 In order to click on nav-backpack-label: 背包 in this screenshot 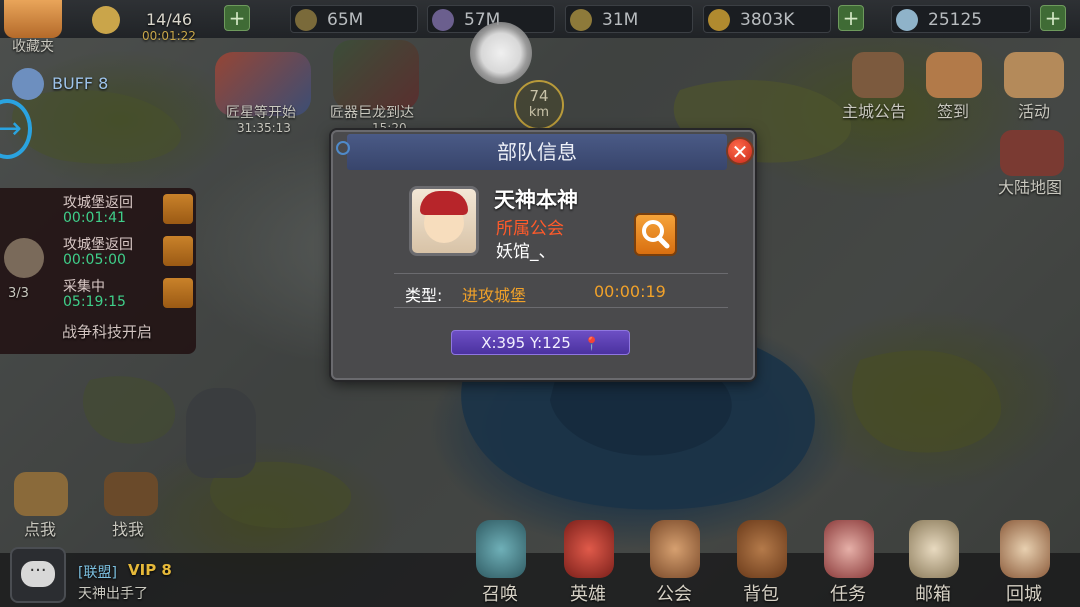, I will do `click(761, 594)`.